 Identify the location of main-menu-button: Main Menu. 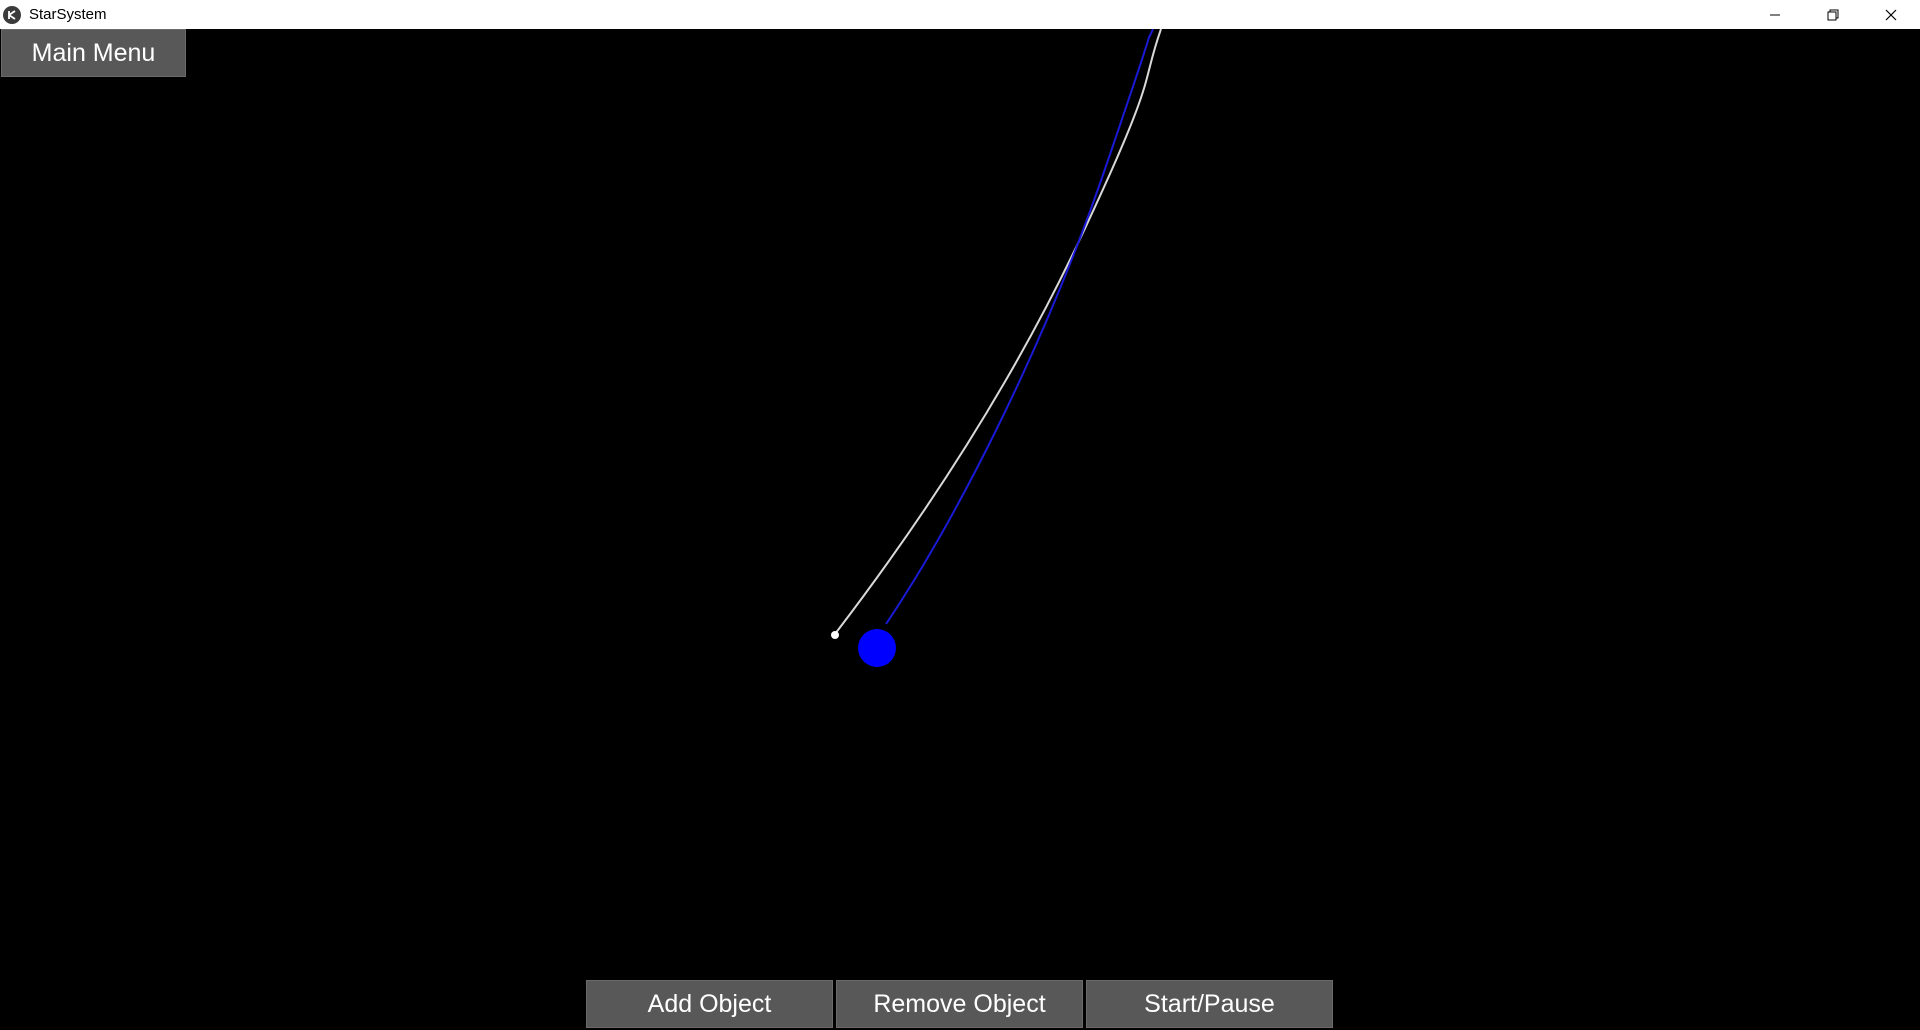
(93, 53).